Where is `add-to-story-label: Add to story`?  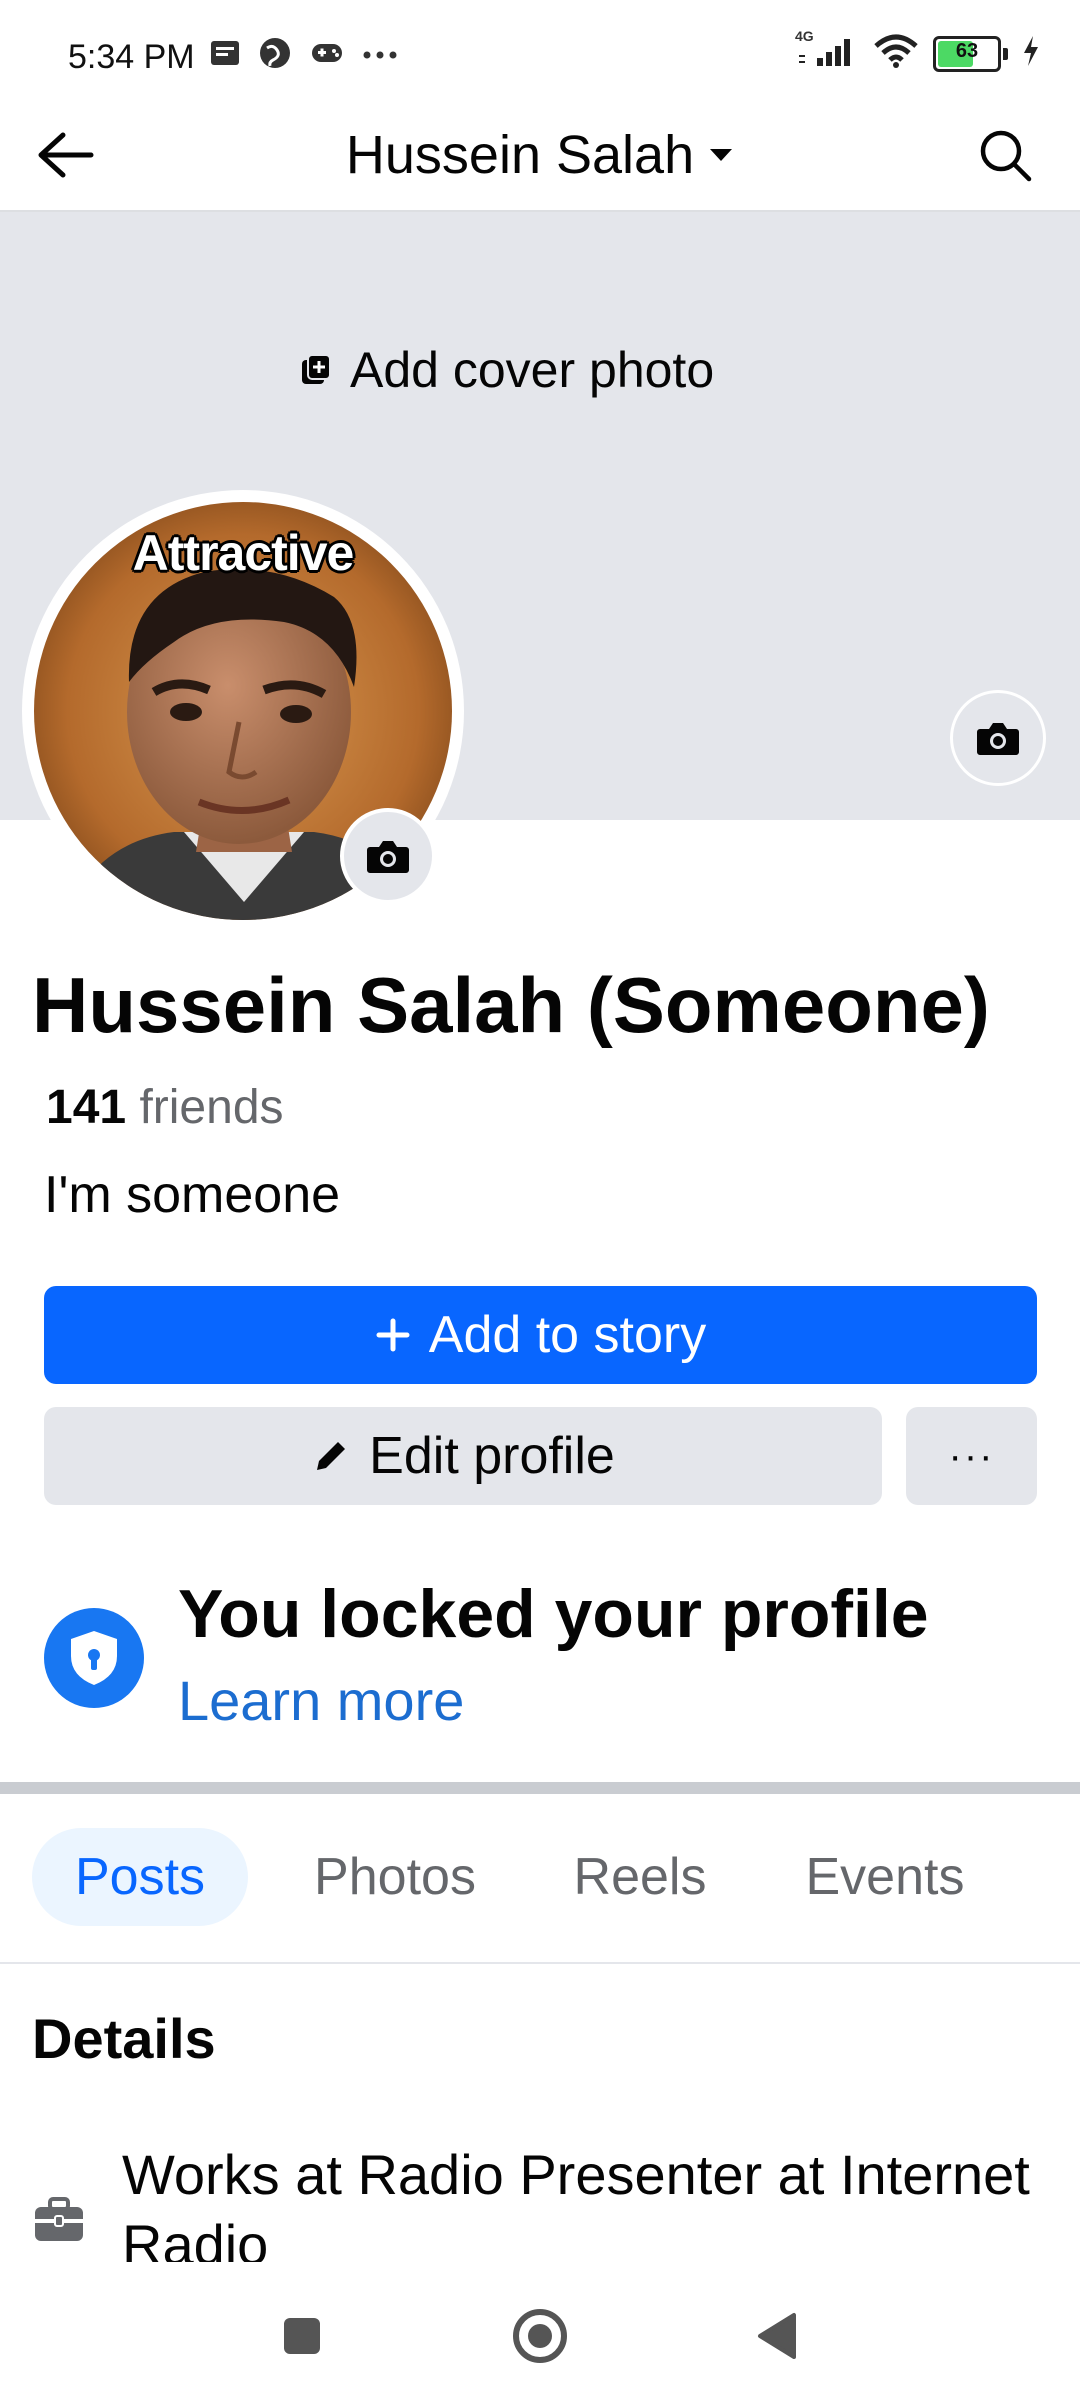 add-to-story-label: Add to story is located at coordinates (567, 1335).